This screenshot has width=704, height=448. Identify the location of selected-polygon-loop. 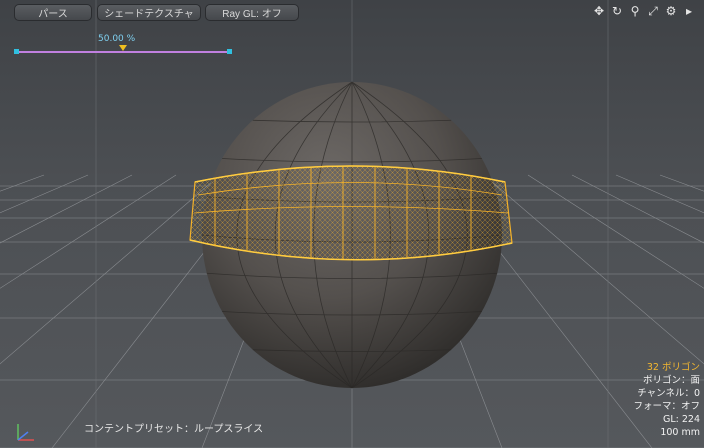
(351, 213).